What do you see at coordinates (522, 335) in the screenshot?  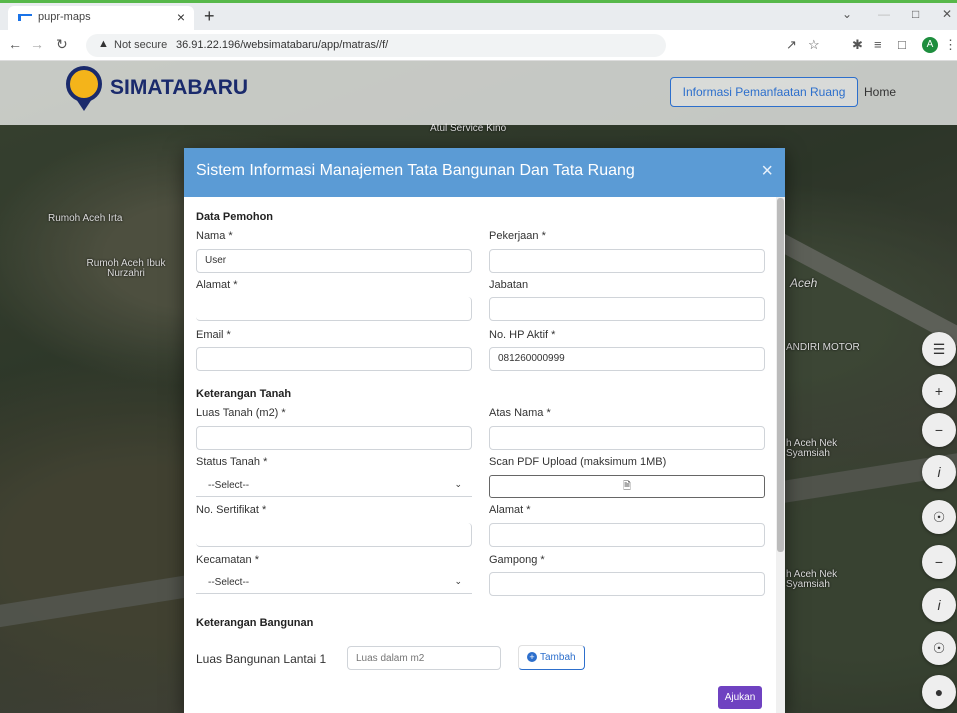 I see `hp-label: No. HP Aktif *` at bounding box center [522, 335].